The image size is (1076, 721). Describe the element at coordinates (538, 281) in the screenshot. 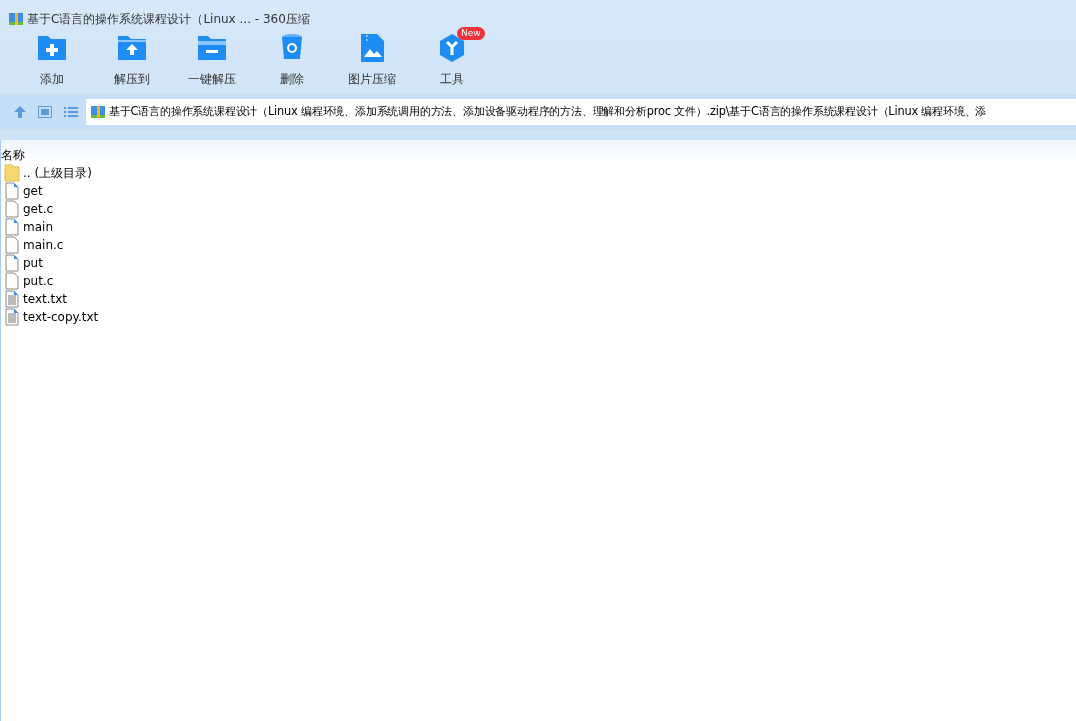

I see `file-row: put.c` at that location.